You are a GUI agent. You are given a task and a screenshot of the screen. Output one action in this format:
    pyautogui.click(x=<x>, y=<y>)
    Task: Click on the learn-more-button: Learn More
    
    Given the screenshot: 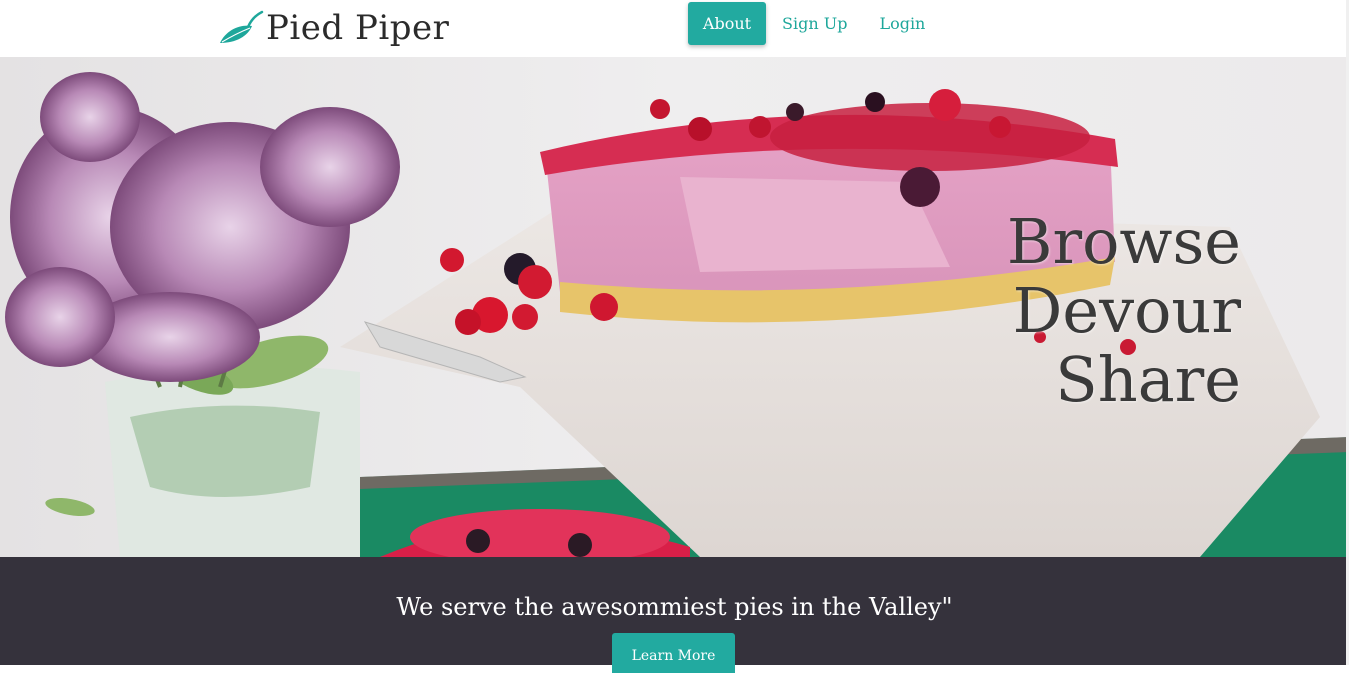 What is the action you would take?
    pyautogui.click(x=673, y=653)
    